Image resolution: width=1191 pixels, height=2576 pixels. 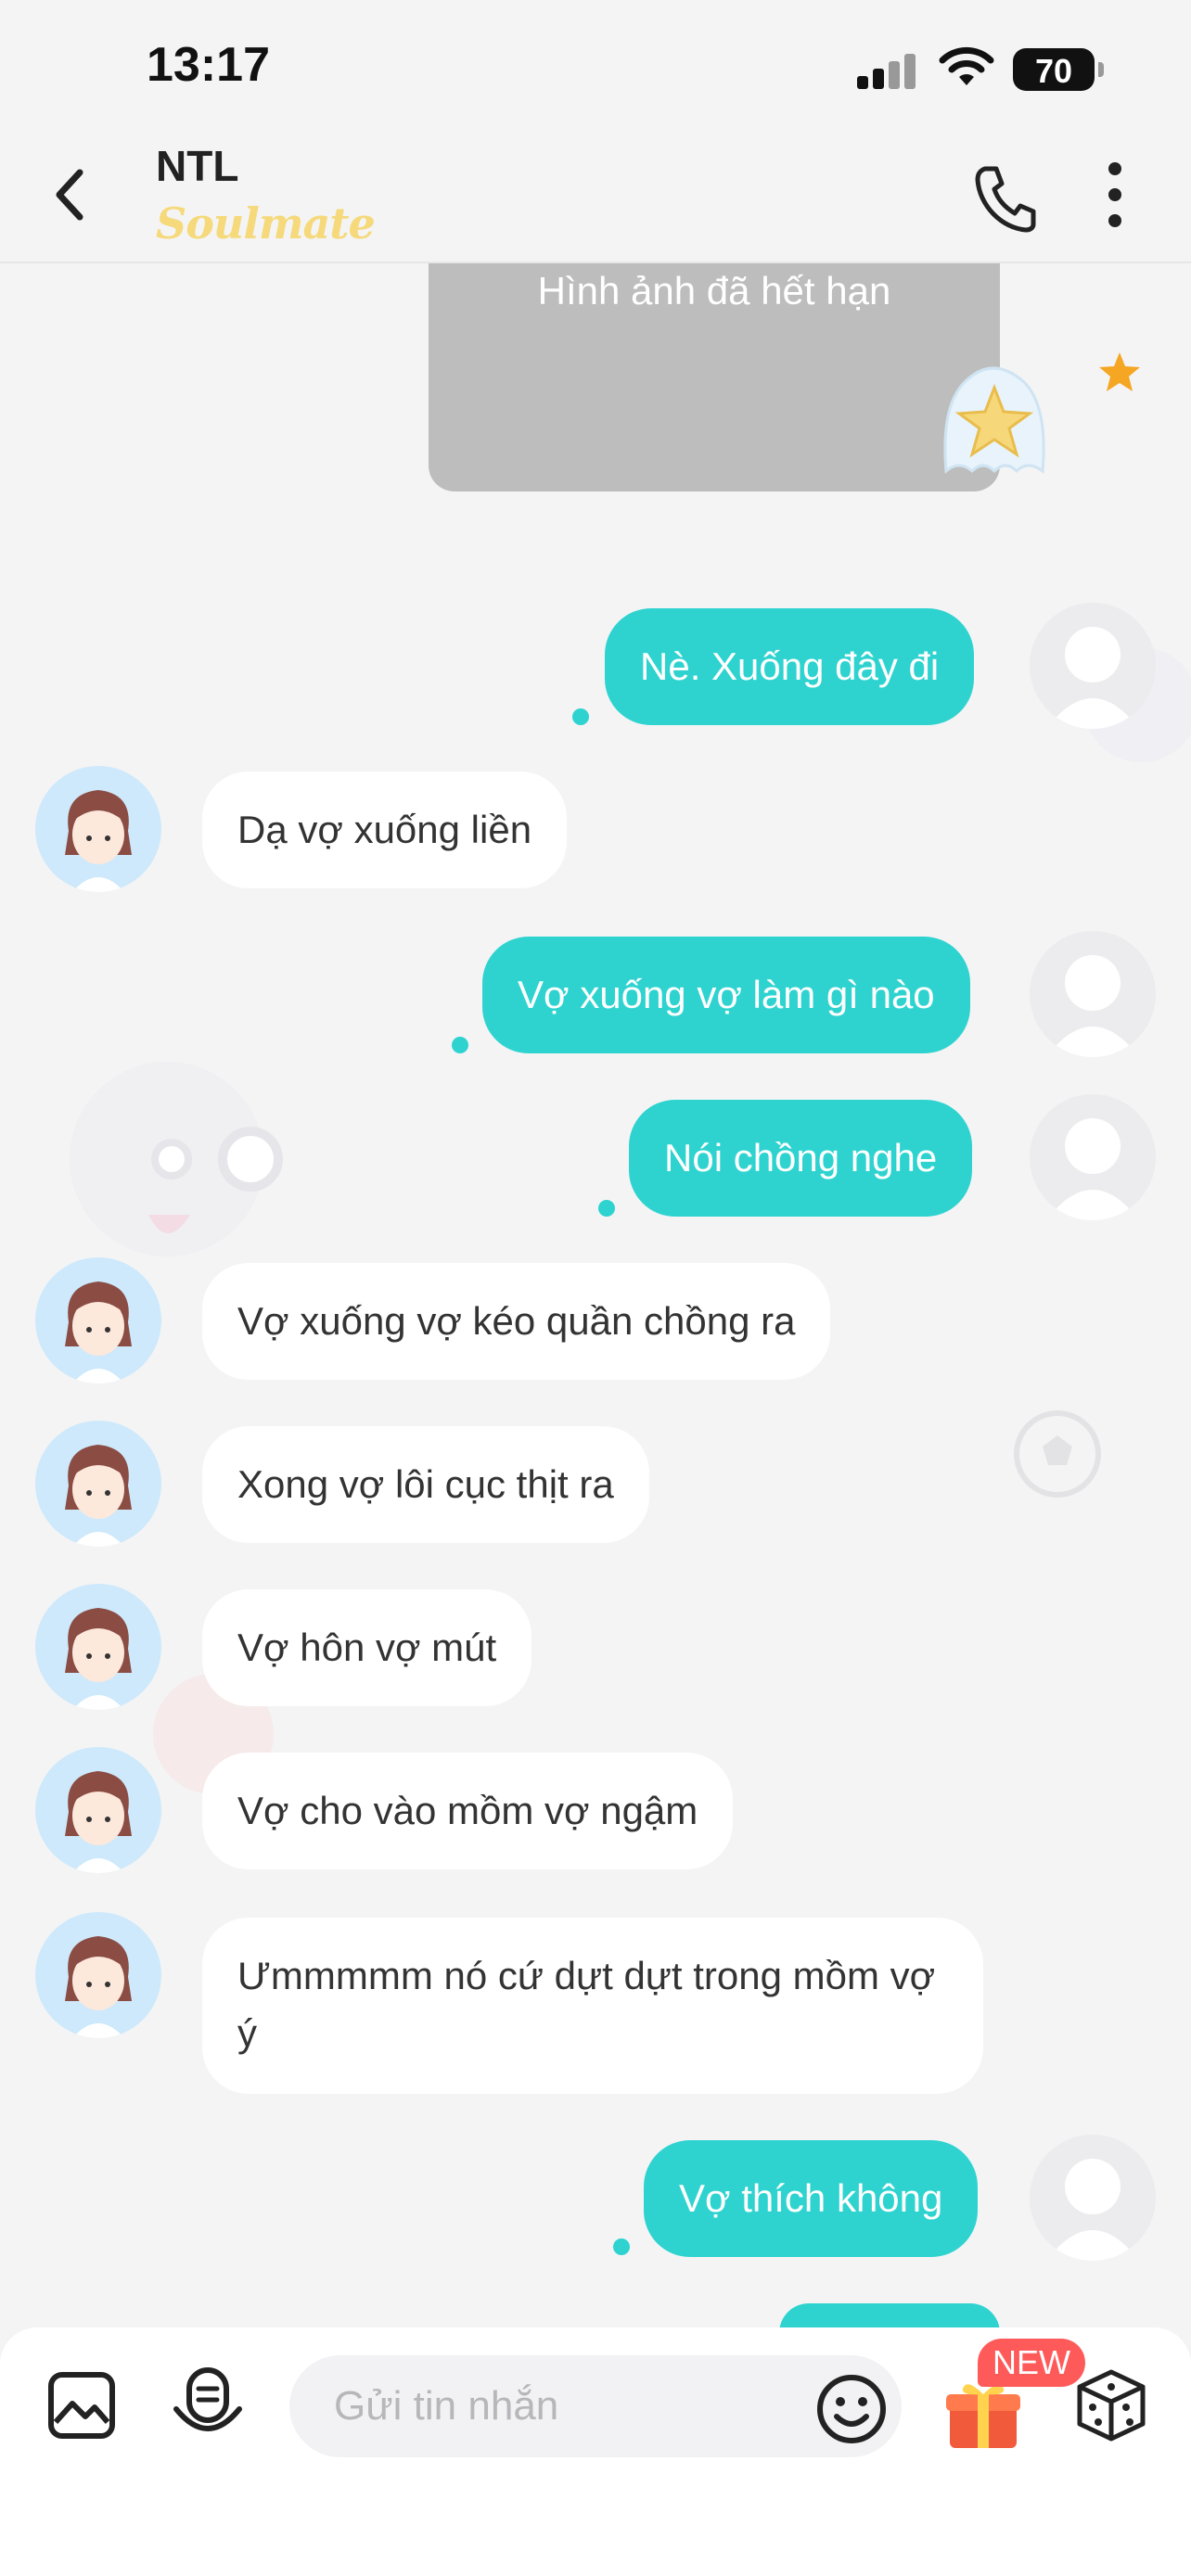 I want to click on back-icon, so click(x=69, y=195).